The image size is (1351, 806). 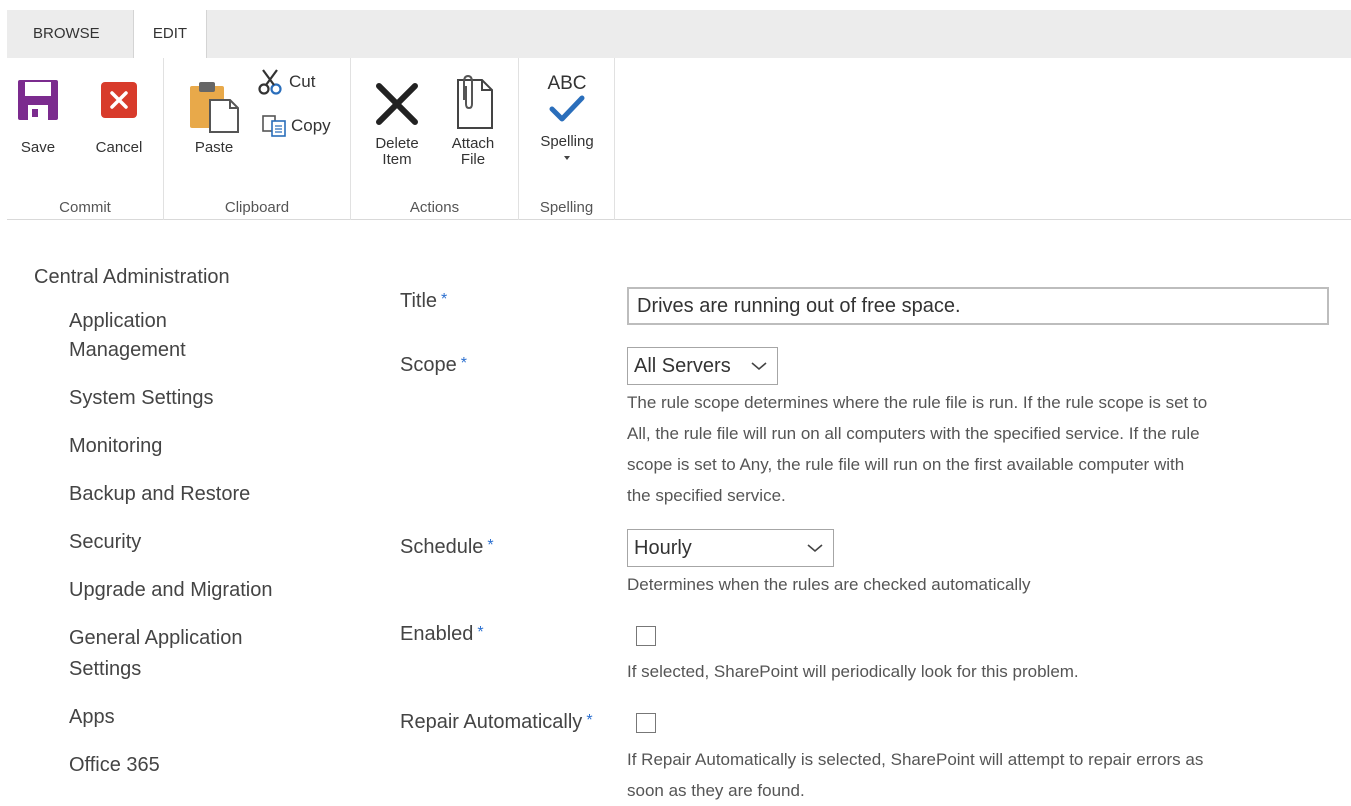 I want to click on cancel-label: Cancel, so click(x=119, y=147).